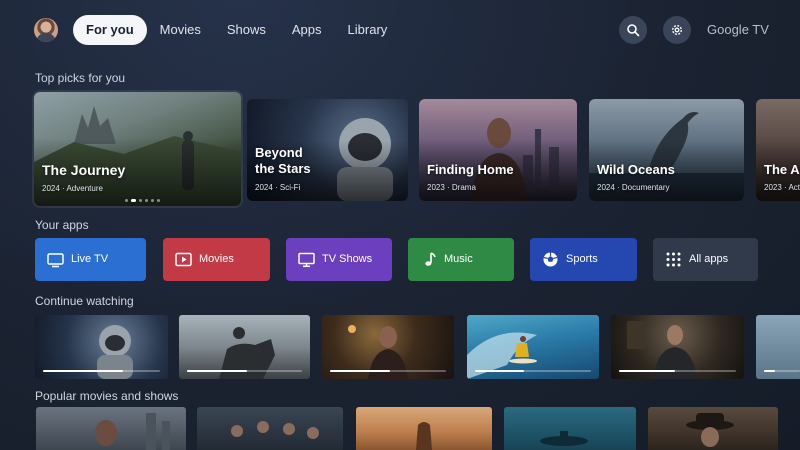 The height and width of the screenshot is (450, 800). What do you see at coordinates (458, 259) in the screenshot?
I see `app-label: Music` at bounding box center [458, 259].